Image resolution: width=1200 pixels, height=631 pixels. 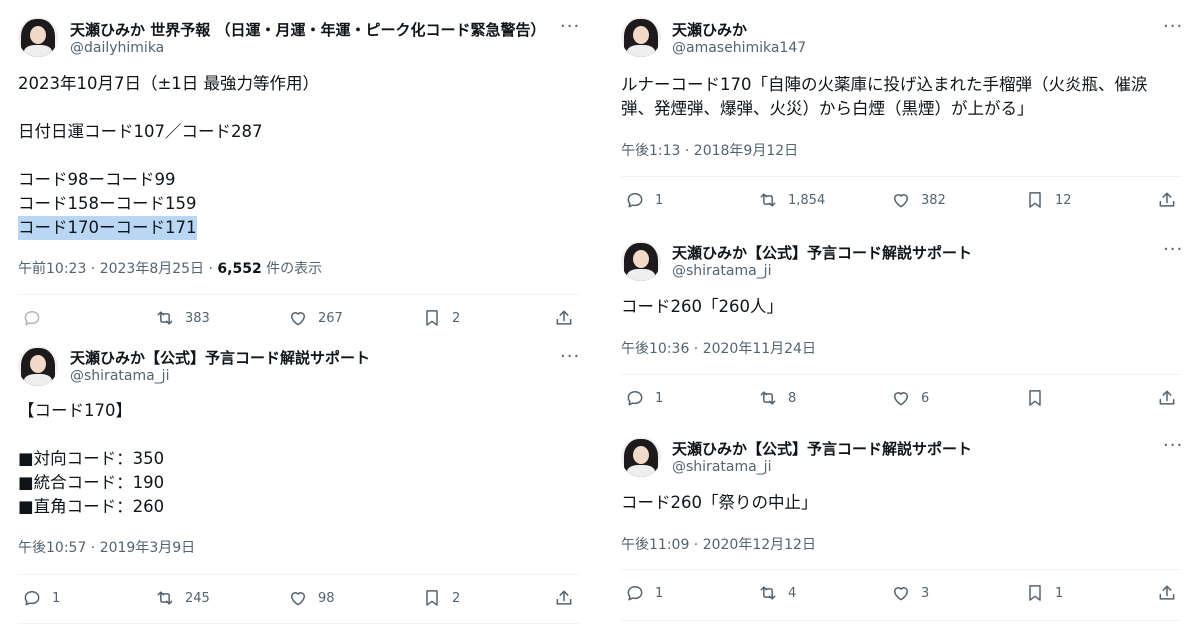 I want to click on author-handle: @dailyhimika, so click(x=117, y=48).